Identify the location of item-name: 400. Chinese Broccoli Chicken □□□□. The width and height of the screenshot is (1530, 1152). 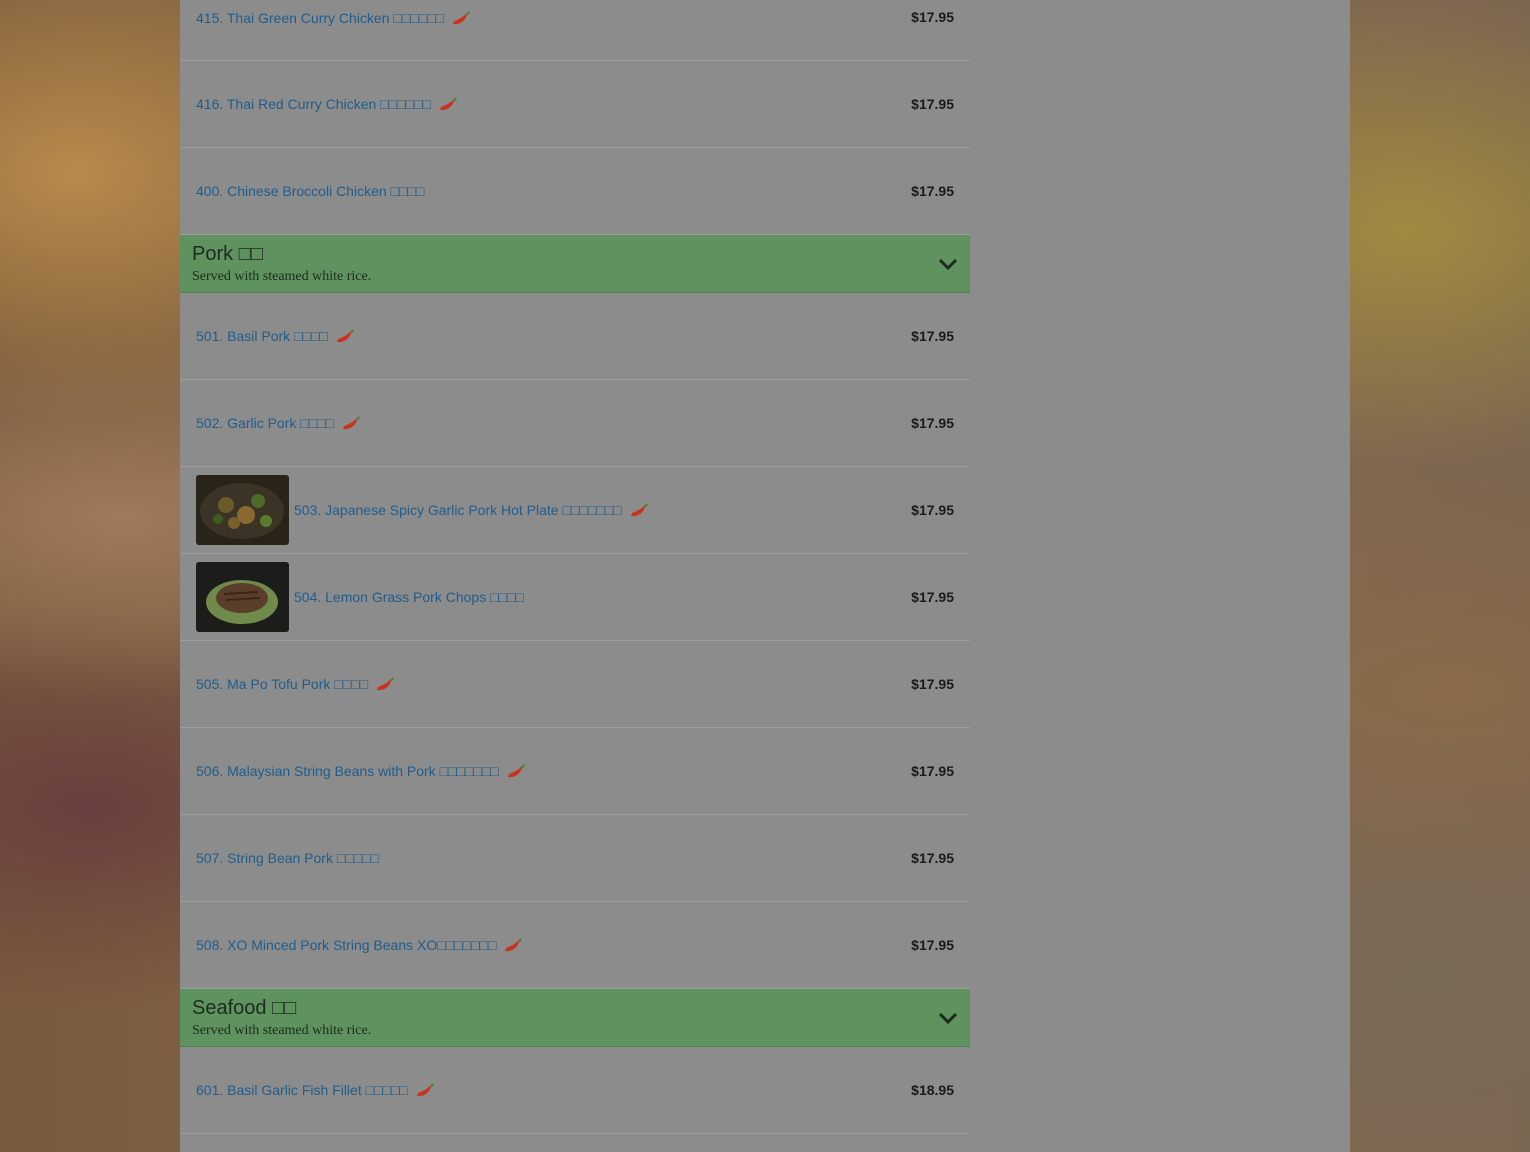
(310, 191).